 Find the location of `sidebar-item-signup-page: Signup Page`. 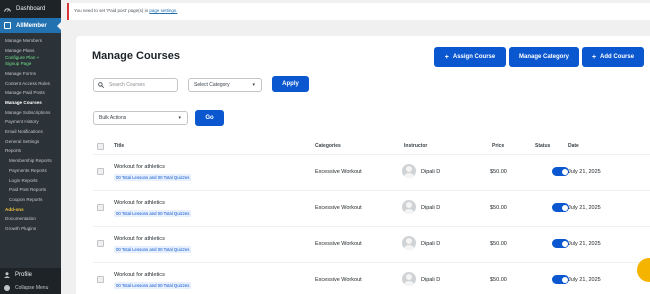

sidebar-item-signup-page: Signup Page is located at coordinates (30, 63).